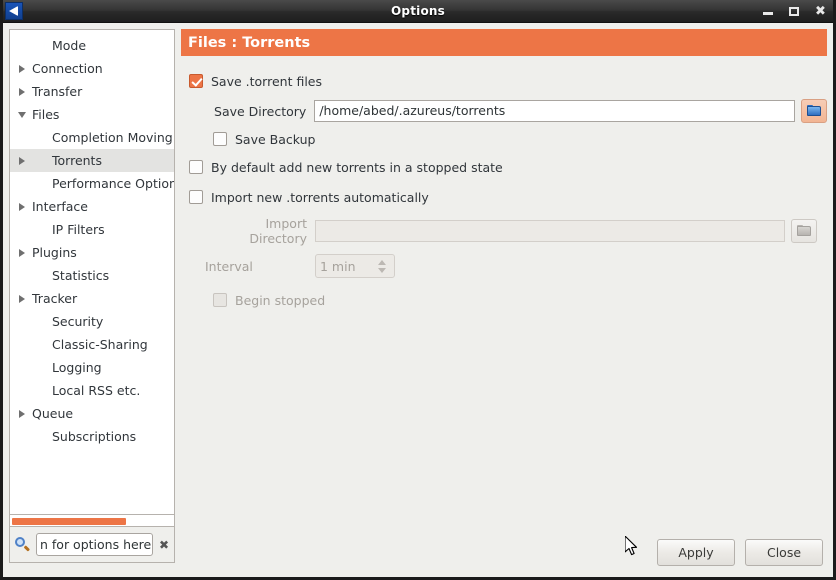 The height and width of the screenshot is (580, 836). What do you see at coordinates (196, 81) in the screenshot?
I see `save-torrent-files-checkbox` at bounding box center [196, 81].